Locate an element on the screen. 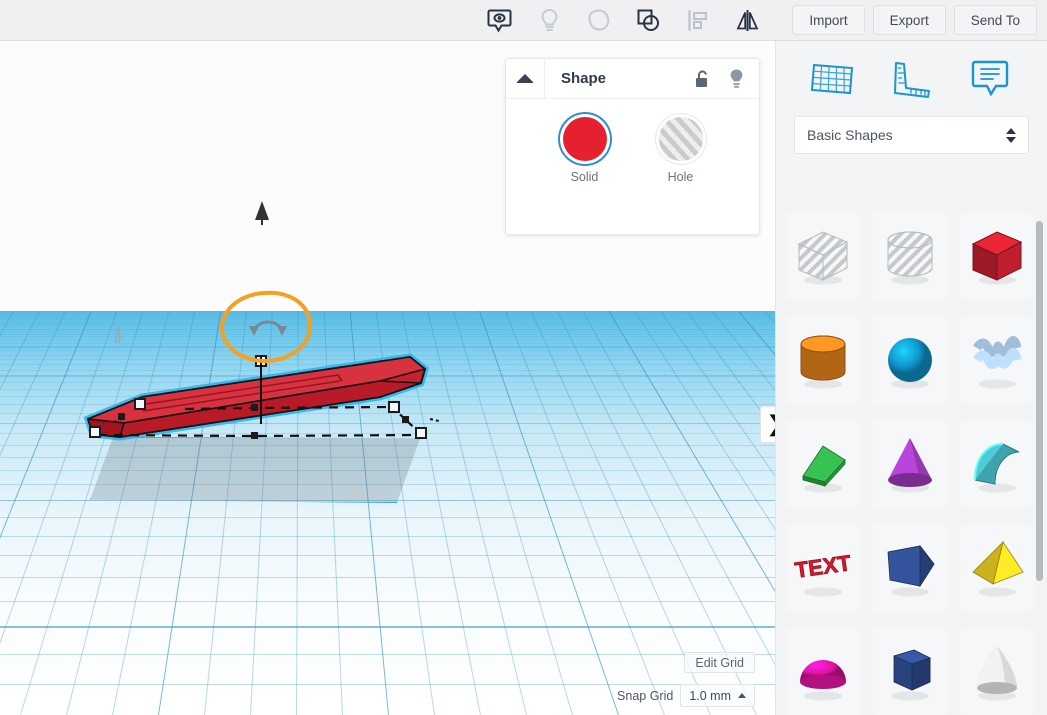 This screenshot has height=715, width=1047. hole-option: Hole is located at coordinates (680, 150).